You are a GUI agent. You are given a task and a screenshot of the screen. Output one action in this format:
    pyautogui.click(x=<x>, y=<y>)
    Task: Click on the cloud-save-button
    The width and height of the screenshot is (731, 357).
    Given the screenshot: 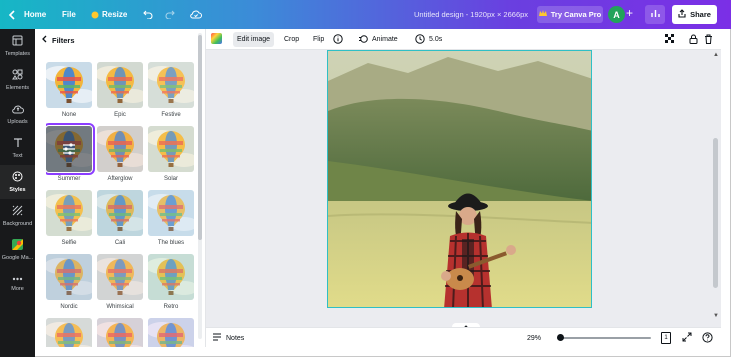 What is the action you would take?
    pyautogui.click(x=196, y=14)
    